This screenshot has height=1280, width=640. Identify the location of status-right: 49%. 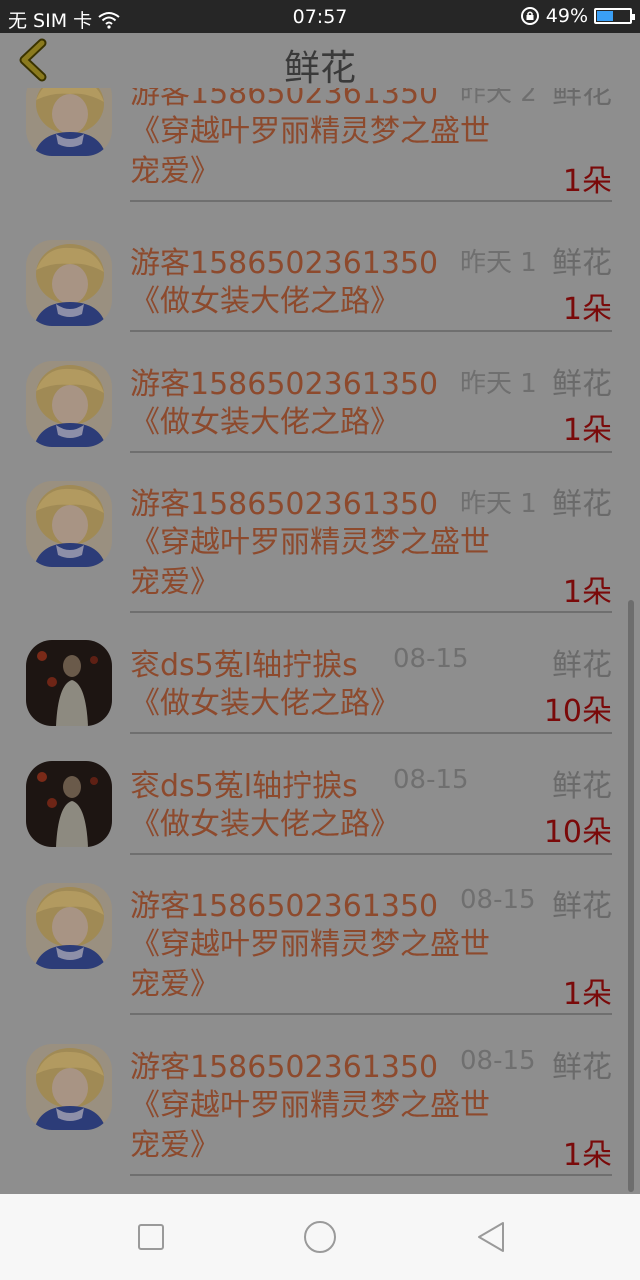
(577, 16).